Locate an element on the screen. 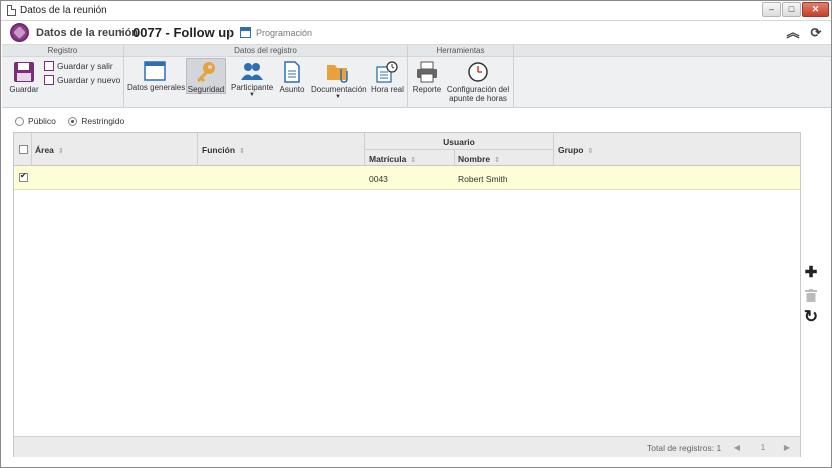  calendar-icon is located at coordinates (245, 32).